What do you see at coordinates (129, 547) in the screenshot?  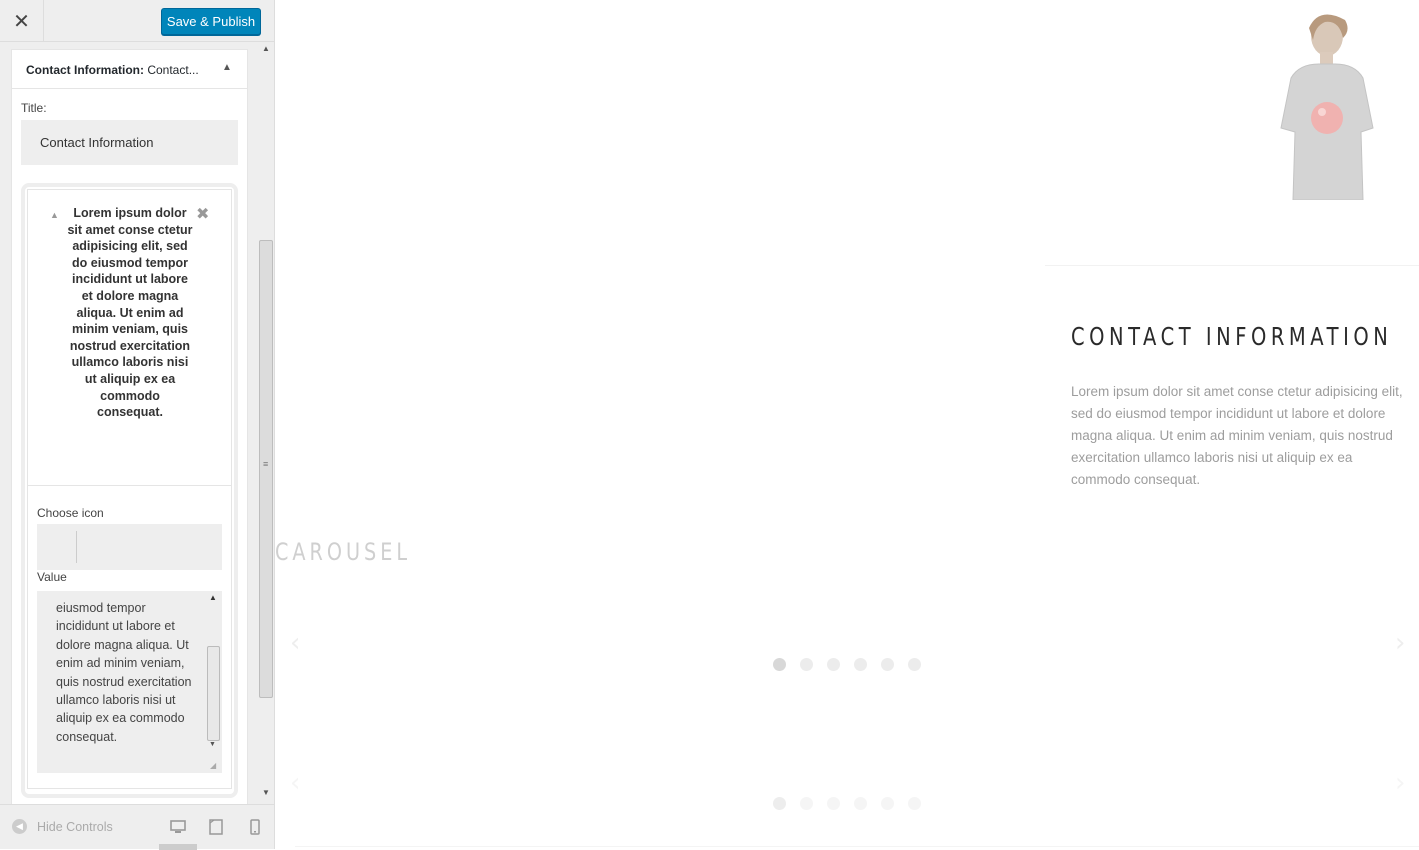 I see `icon-picker` at bounding box center [129, 547].